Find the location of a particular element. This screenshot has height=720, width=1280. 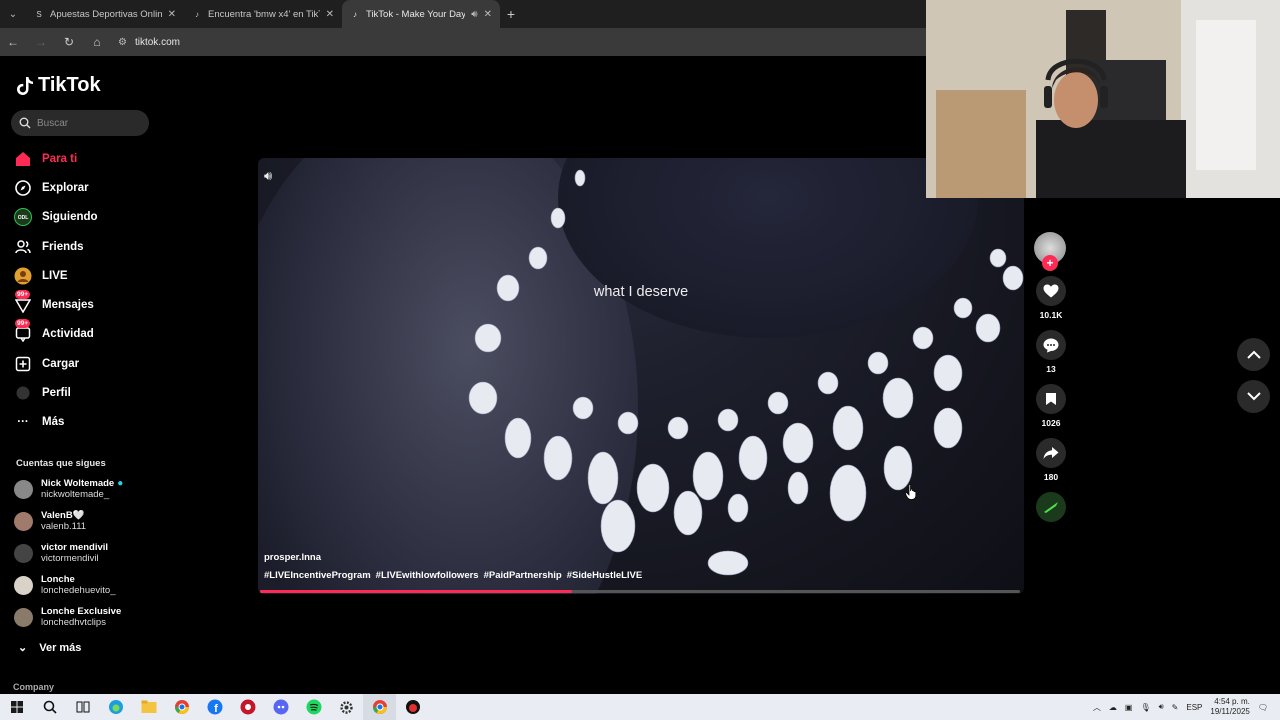

notification-icon: 🗨︎ is located at coordinates (1263, 707).